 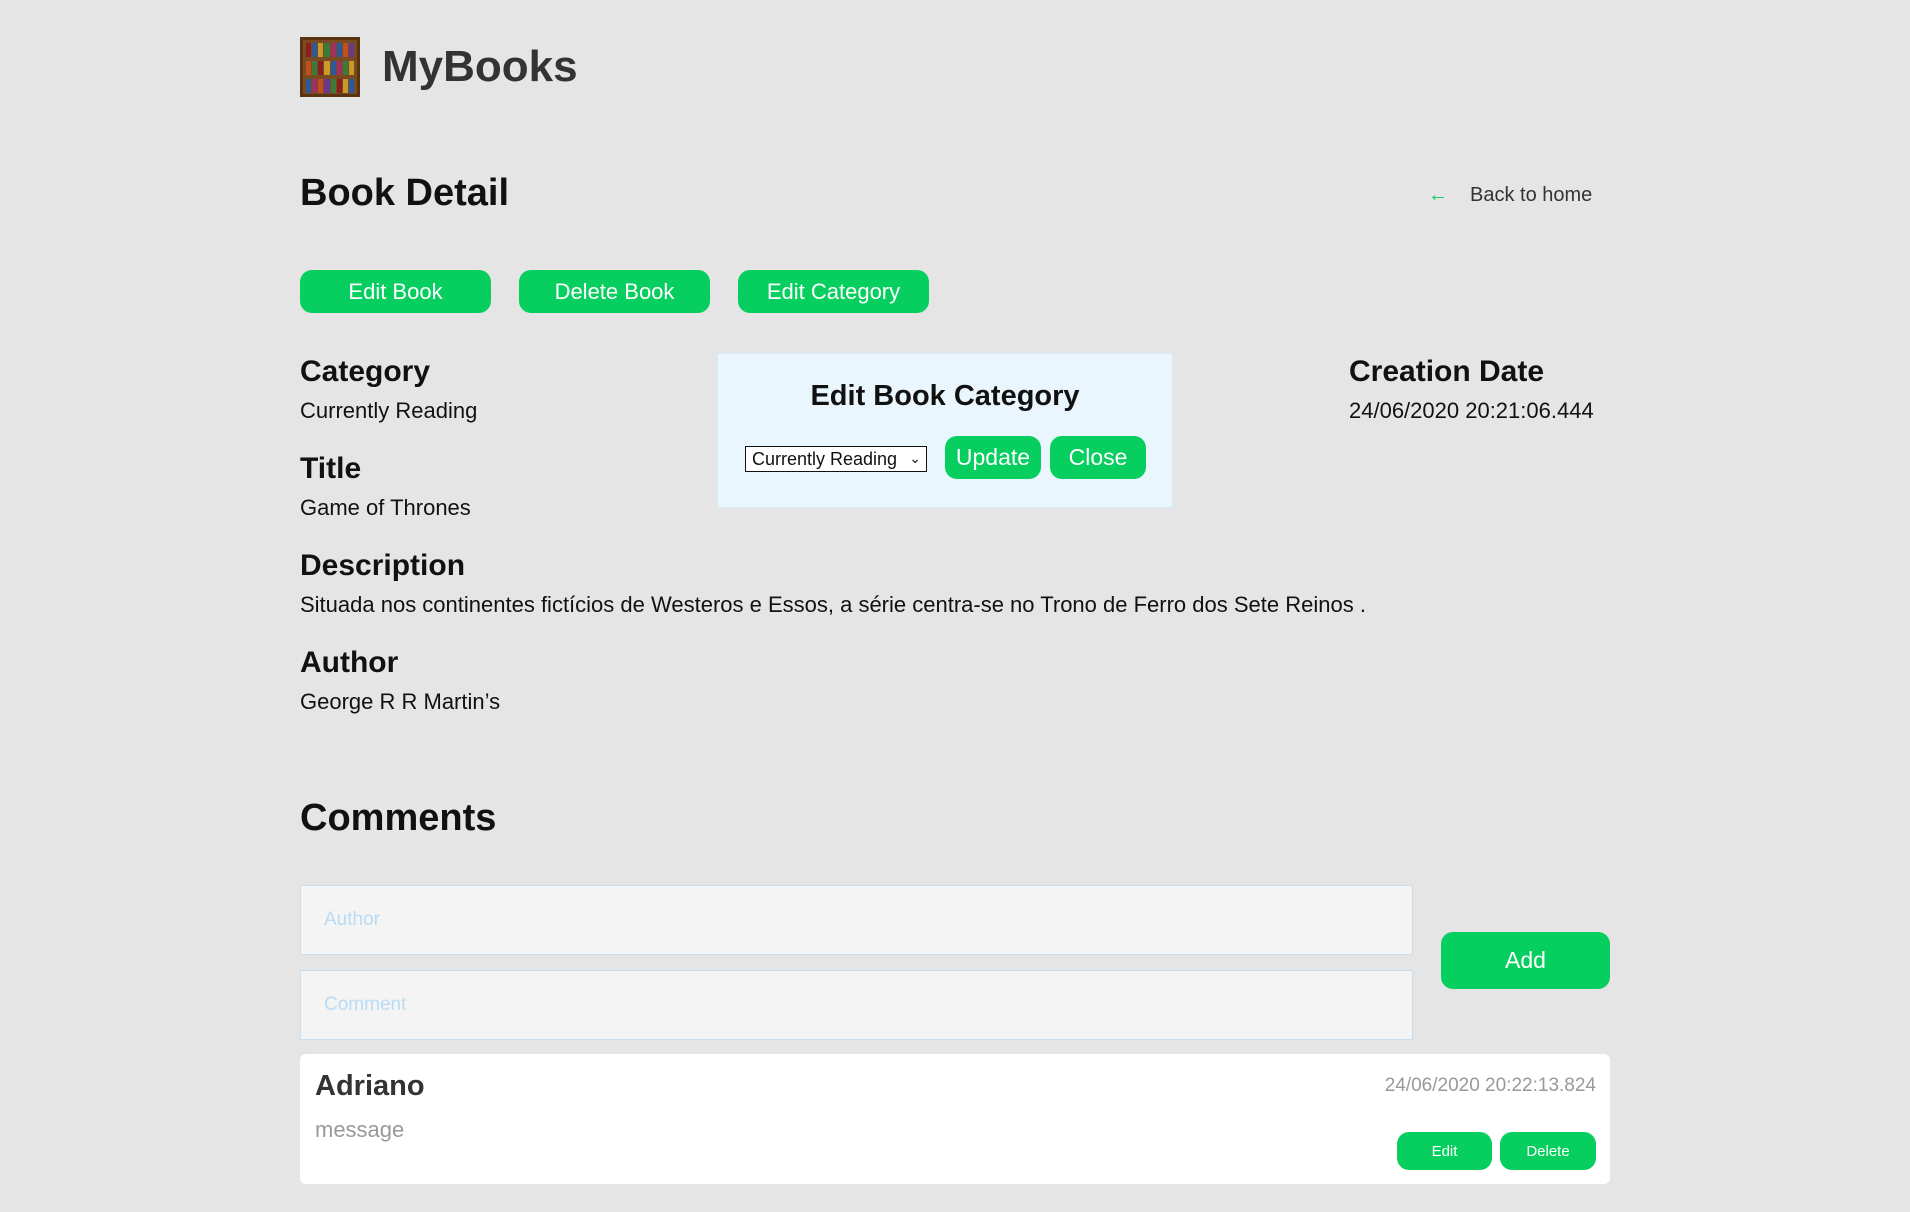 I want to click on delete-book-button: Delete Book, so click(x=614, y=291).